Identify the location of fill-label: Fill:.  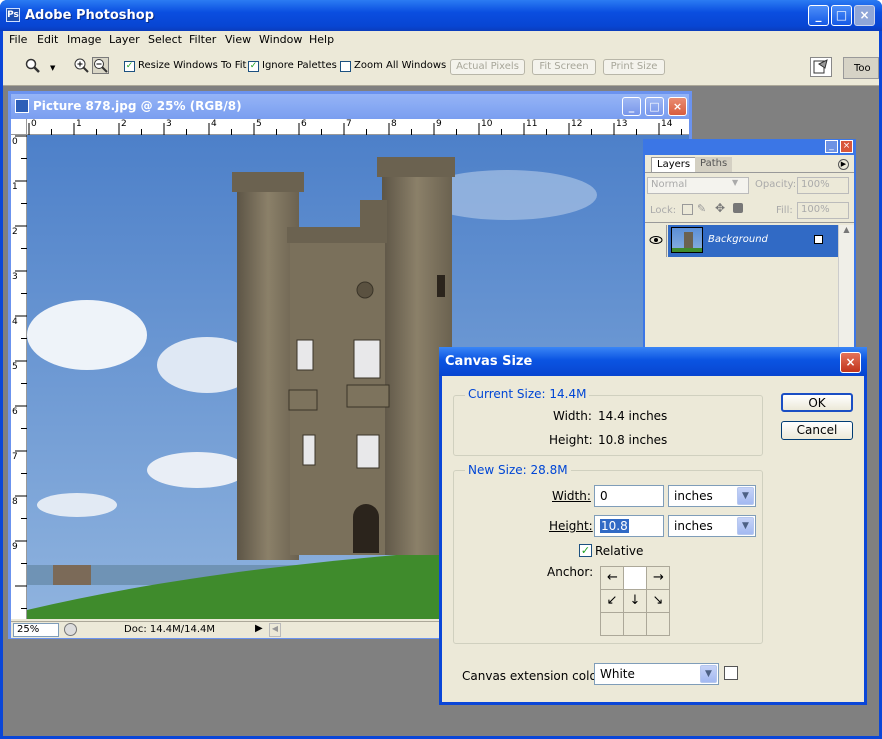
(784, 210).